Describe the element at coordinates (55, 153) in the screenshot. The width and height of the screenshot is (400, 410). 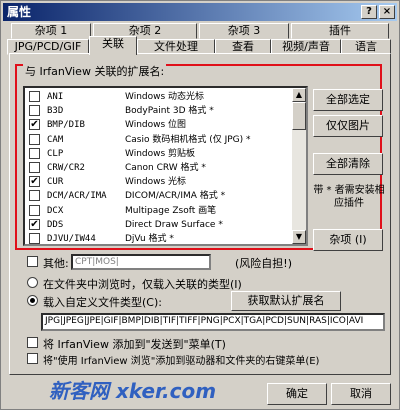
I see `list-item-ext: CLP` at that location.